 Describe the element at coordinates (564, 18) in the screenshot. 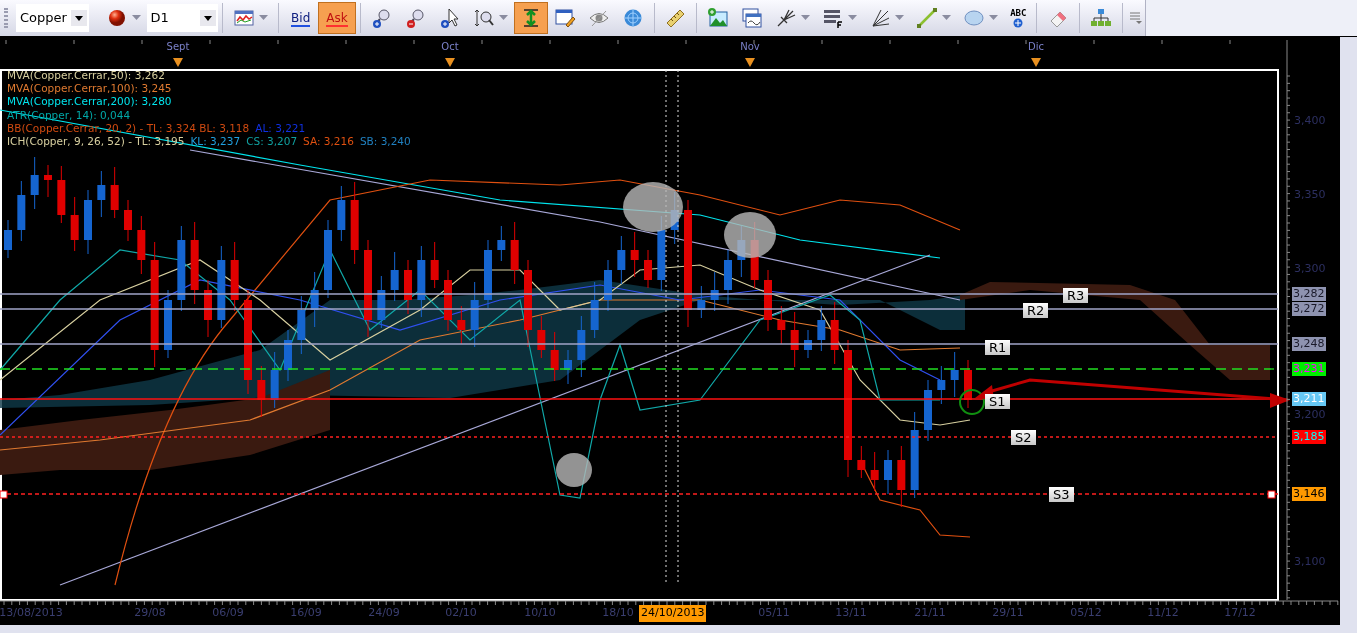

I see `window-edit-icon` at that location.